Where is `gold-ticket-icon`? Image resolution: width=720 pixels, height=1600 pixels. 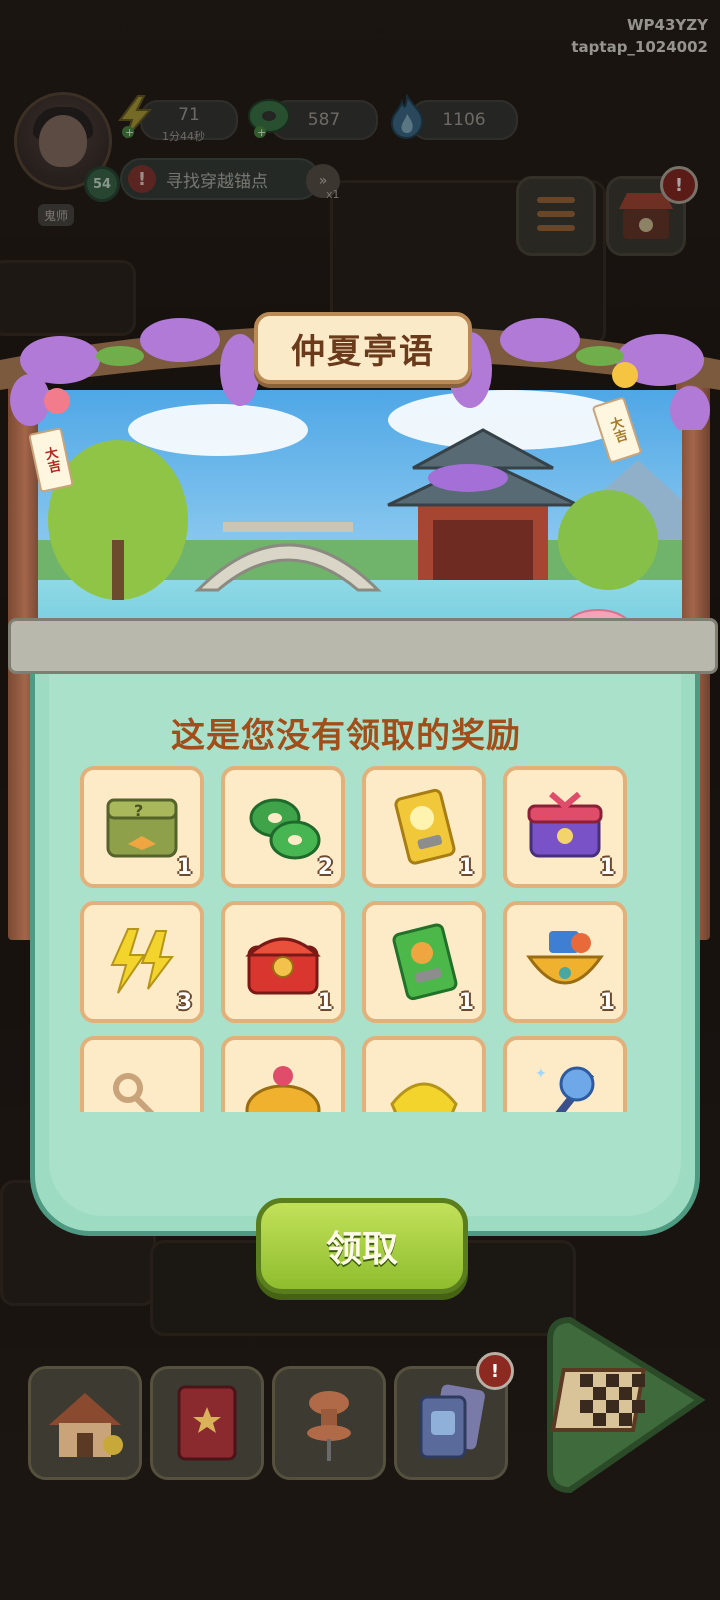 gold-ticket-icon is located at coordinates (425, 826).